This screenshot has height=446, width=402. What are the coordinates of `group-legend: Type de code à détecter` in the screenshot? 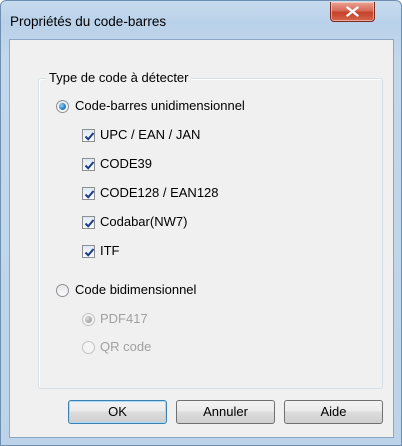 It's located at (119, 77).